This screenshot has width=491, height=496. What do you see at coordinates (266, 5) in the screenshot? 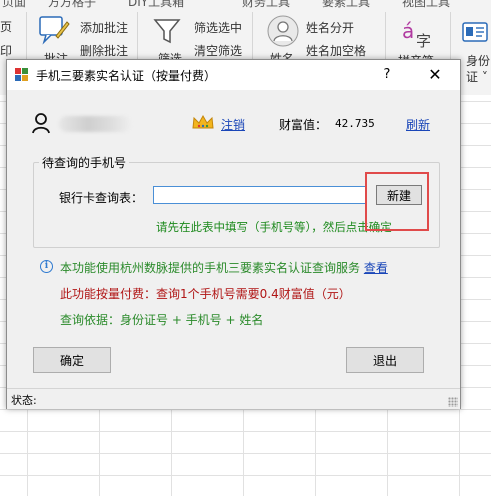
I see `tab-finance: 财务工具` at bounding box center [266, 5].